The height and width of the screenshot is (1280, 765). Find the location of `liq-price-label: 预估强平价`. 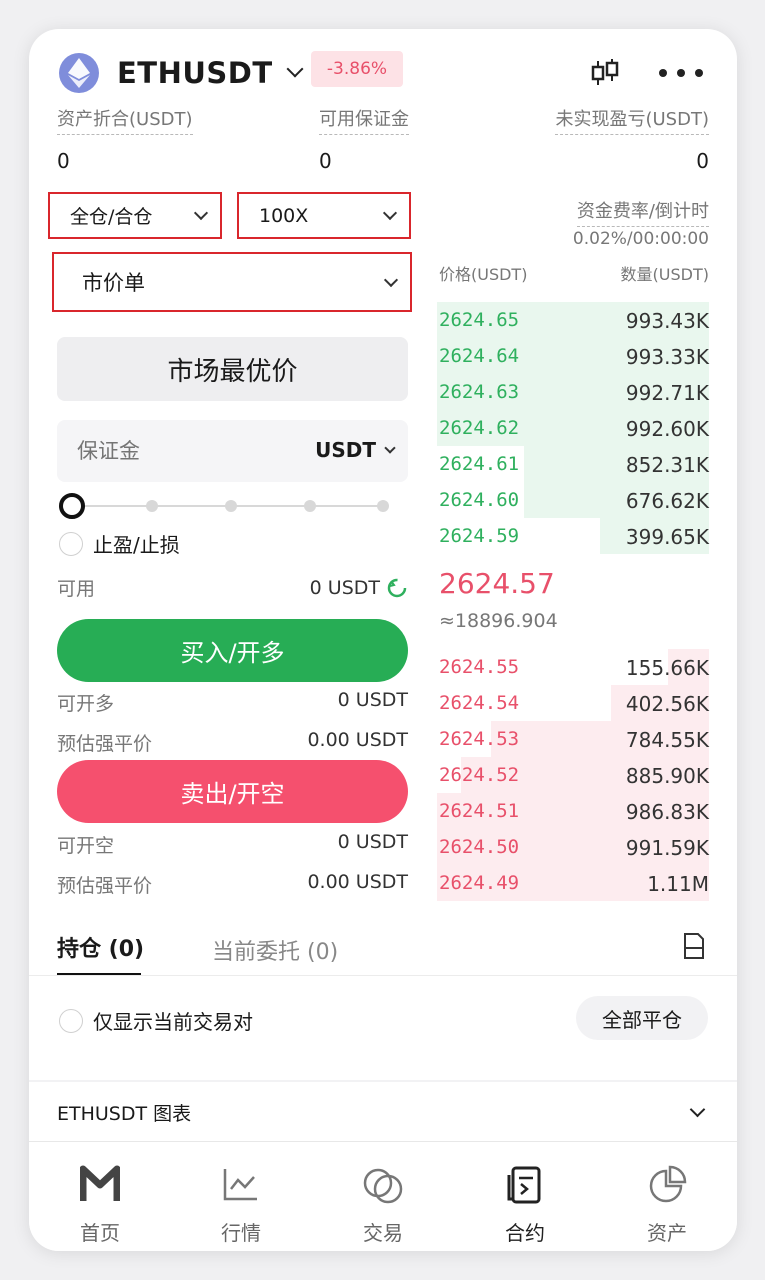

liq-price-label: 预估强平价 is located at coordinates (105, 886).